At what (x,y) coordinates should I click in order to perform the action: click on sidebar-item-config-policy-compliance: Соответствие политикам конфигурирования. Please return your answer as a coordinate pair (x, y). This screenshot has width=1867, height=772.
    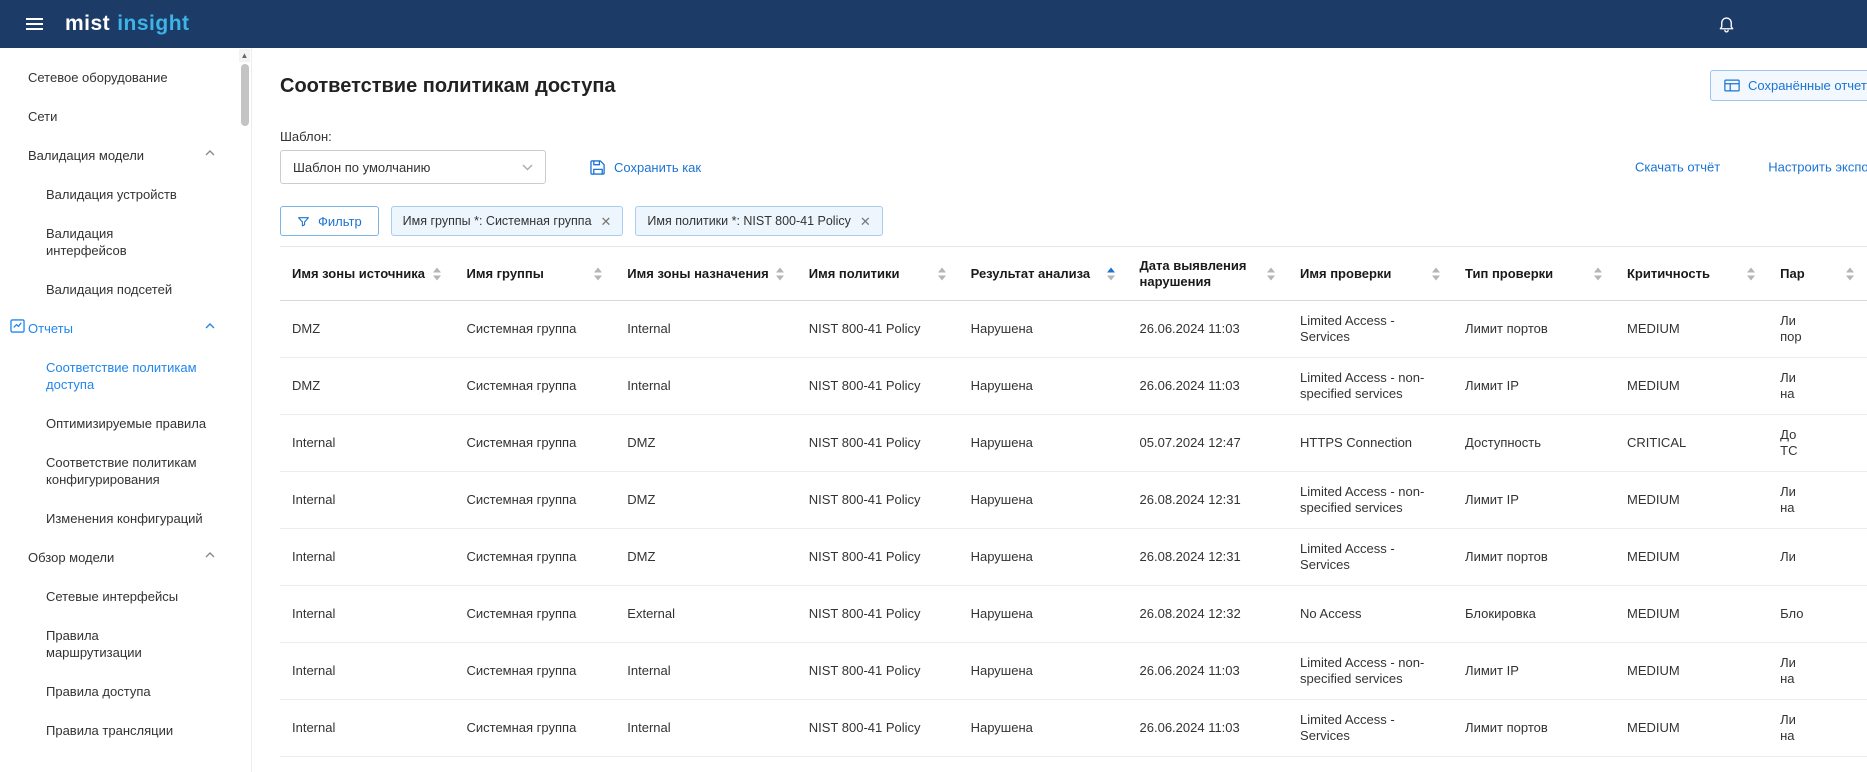
    Looking at the image, I should click on (125, 471).